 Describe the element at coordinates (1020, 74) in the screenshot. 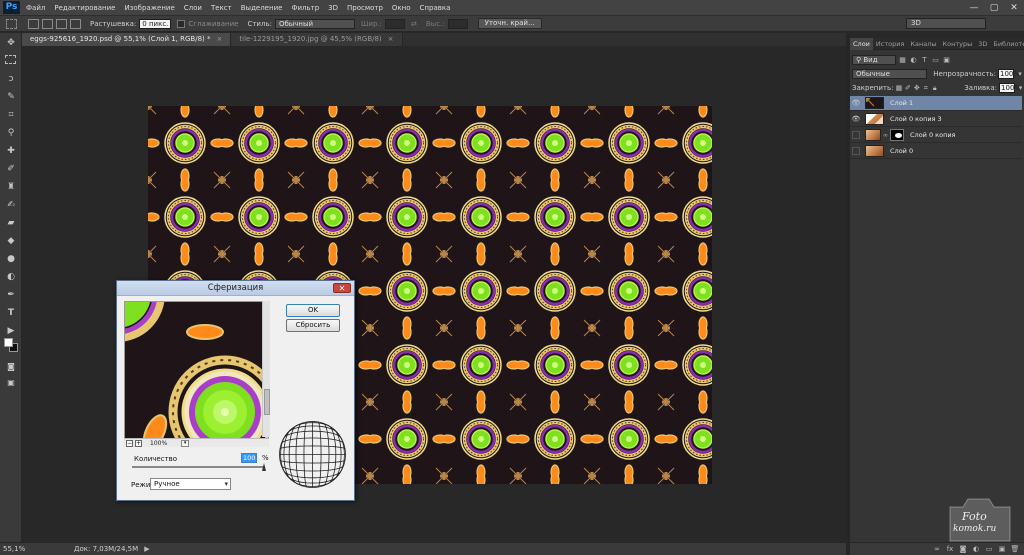

I see `opacity-dropdown-icon: ▾` at that location.